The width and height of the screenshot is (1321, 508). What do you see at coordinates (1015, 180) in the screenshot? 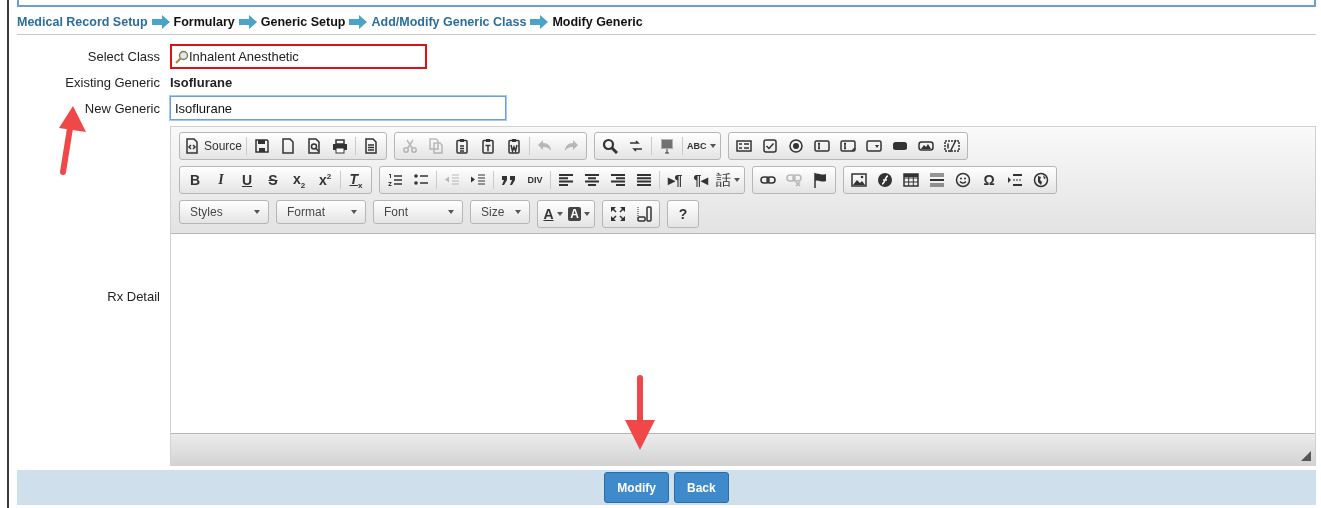
I see `page-break-icon` at bounding box center [1015, 180].